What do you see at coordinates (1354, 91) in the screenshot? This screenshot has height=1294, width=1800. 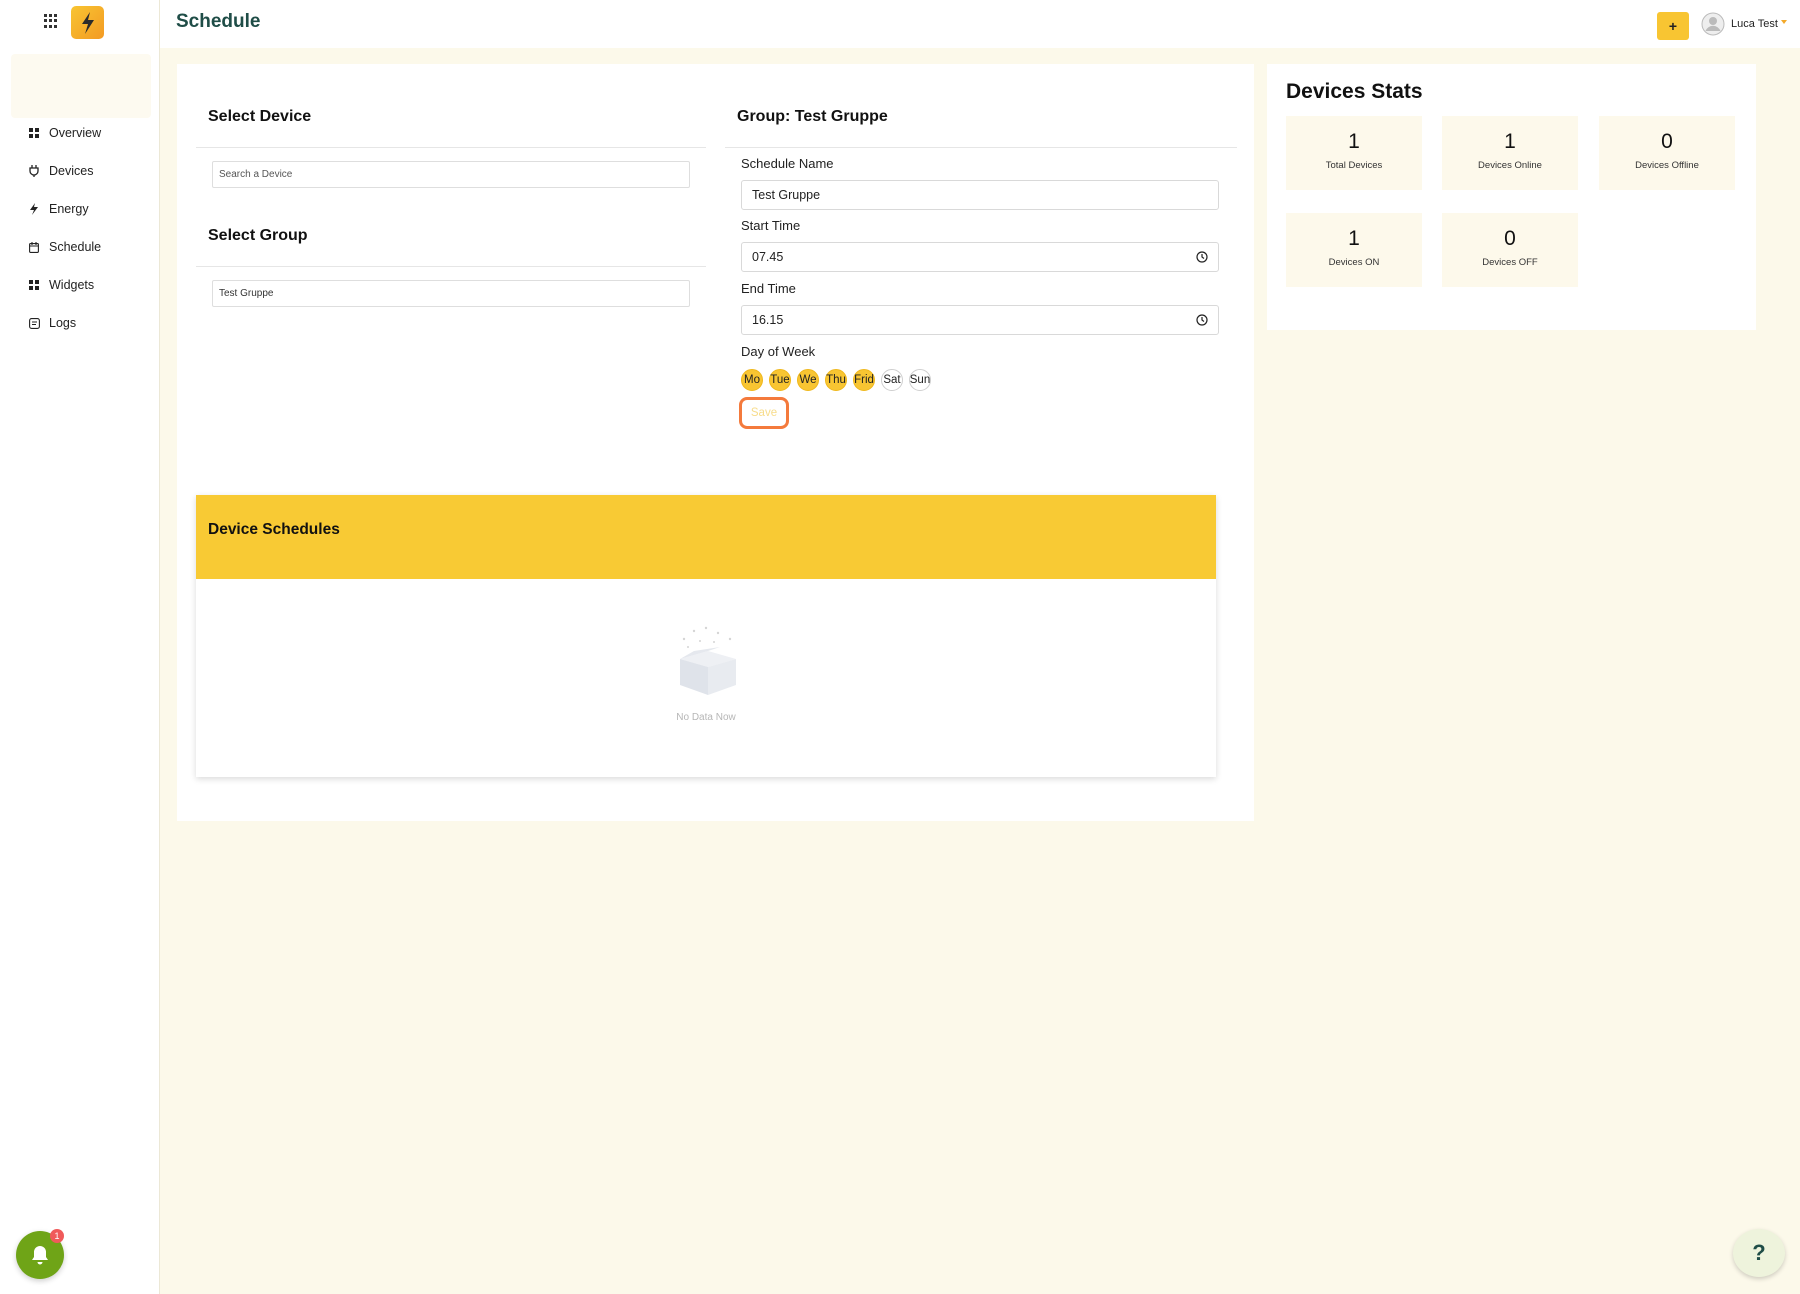 I see `devices-stats-title: Devices Stats` at bounding box center [1354, 91].